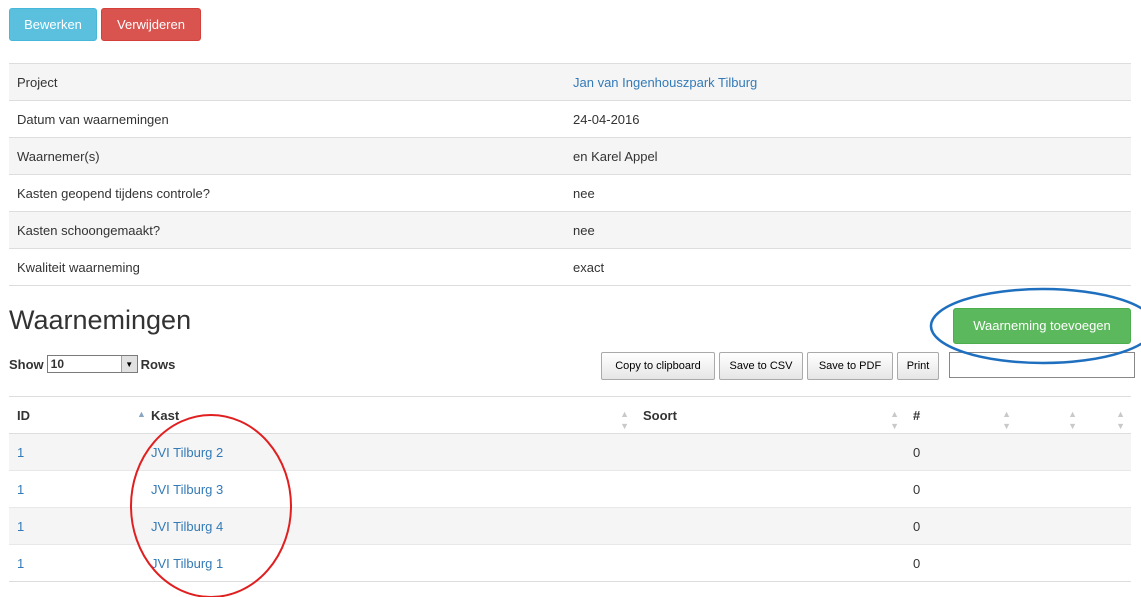  Describe the element at coordinates (26, 364) in the screenshot. I see `show-label: Show` at that location.